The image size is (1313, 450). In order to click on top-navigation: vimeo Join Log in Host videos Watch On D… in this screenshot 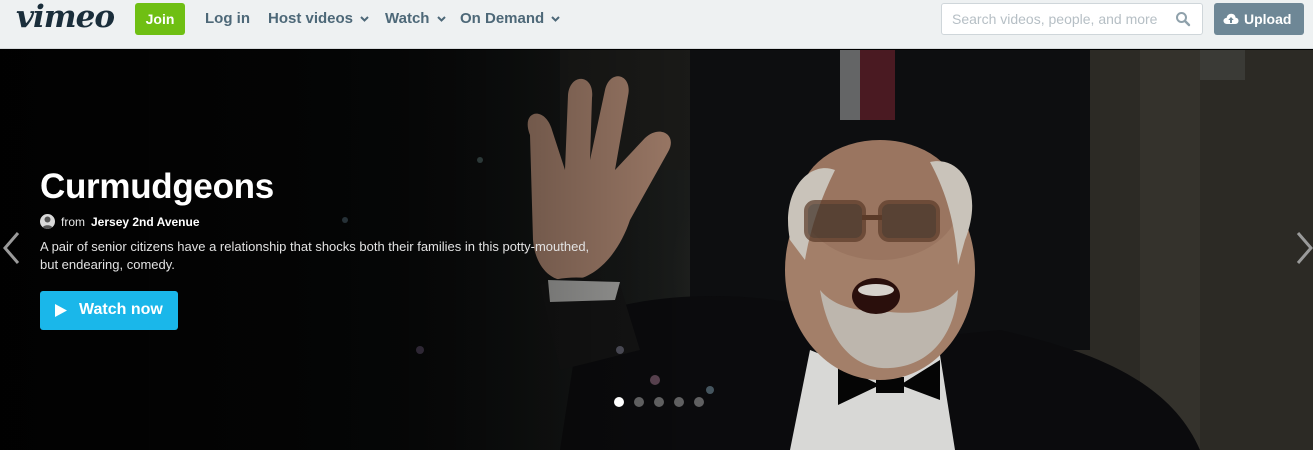, I will do `click(656, 24)`.